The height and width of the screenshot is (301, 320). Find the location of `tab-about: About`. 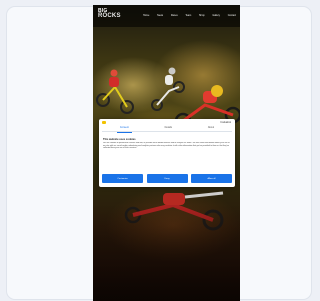

tab-about: About is located at coordinates (211, 128).